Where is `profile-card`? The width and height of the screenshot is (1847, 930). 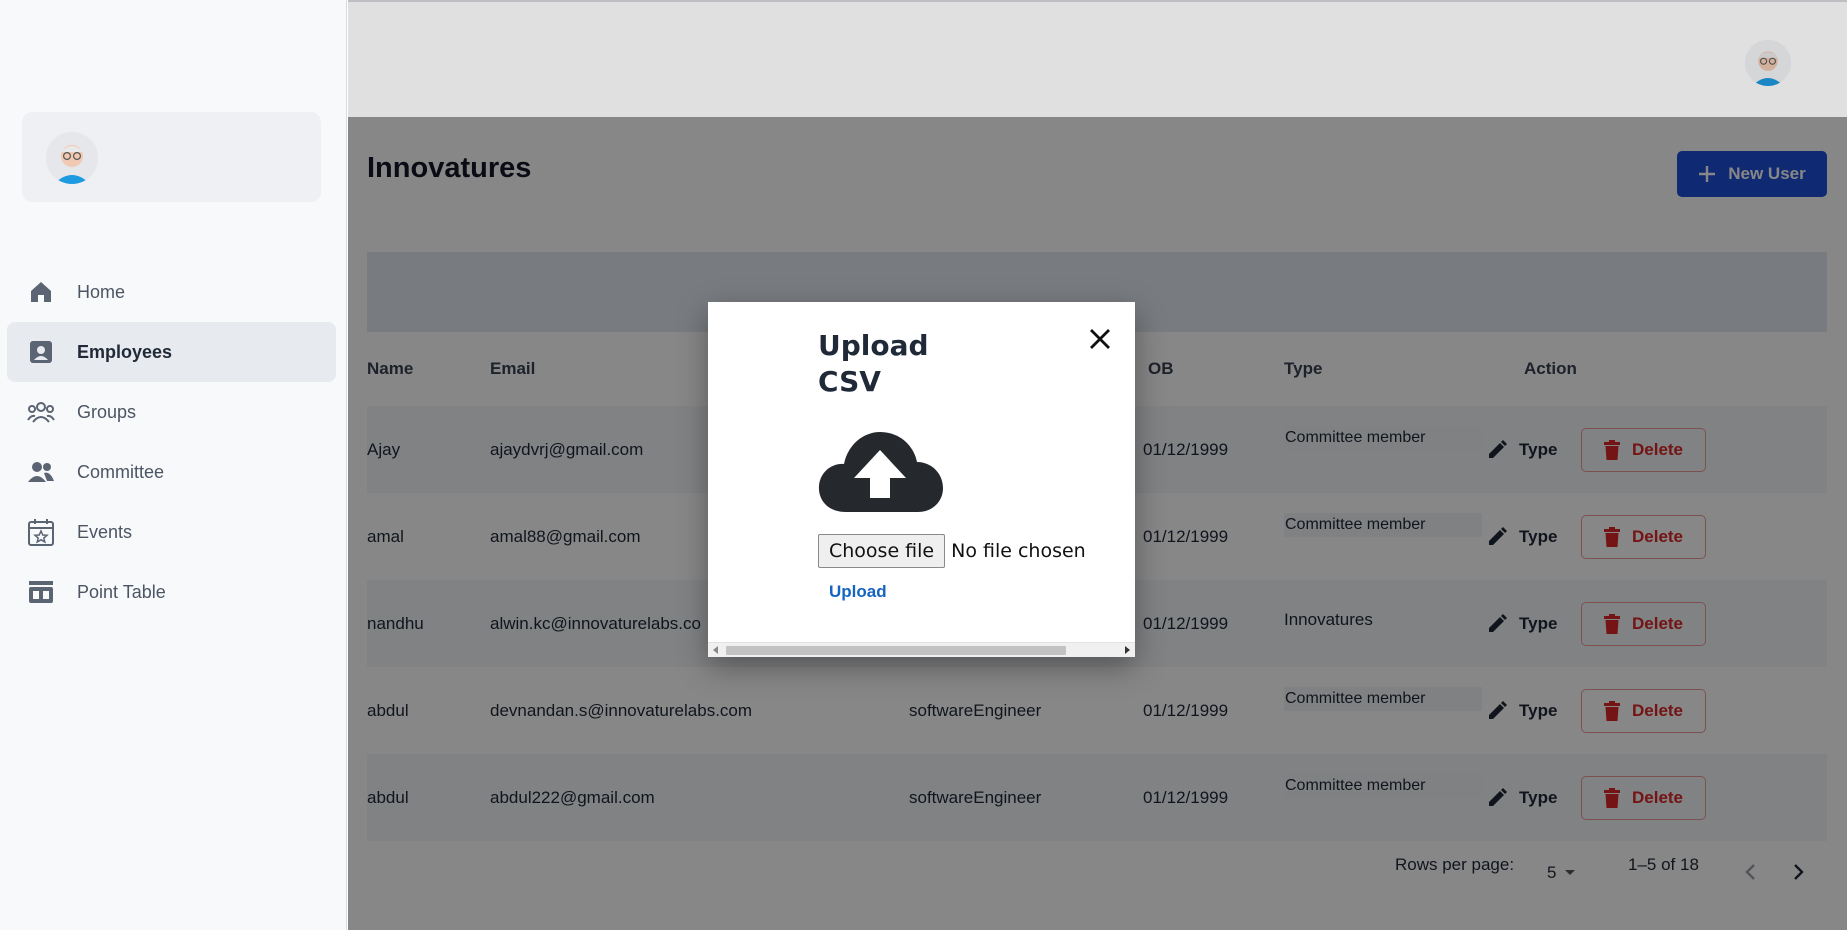 profile-card is located at coordinates (171, 157).